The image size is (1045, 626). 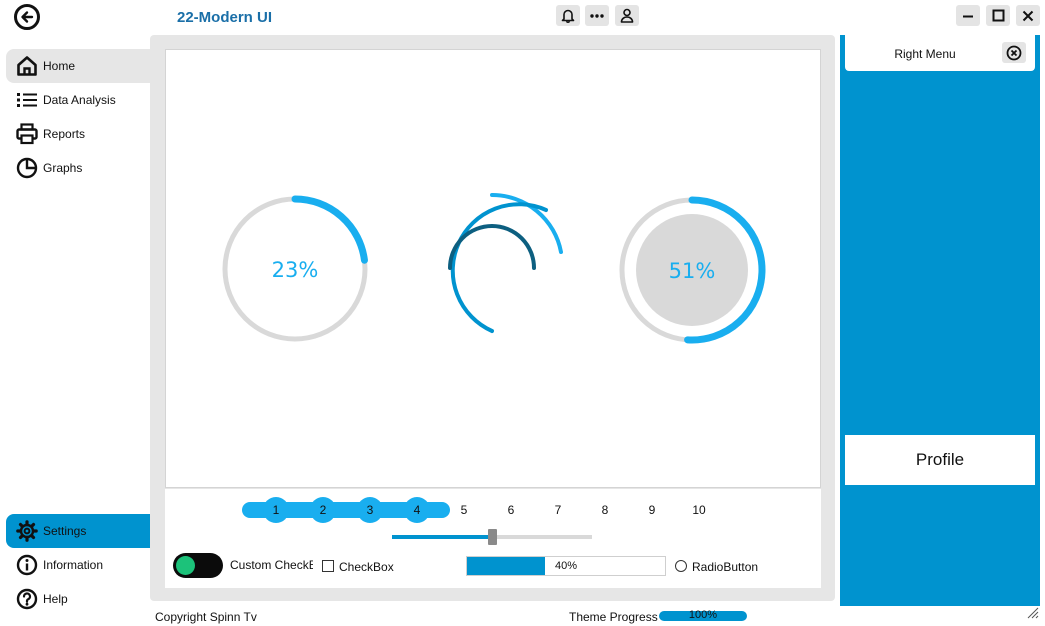 I want to click on sidebar-item-label: Data Analysis, so click(x=79, y=100).